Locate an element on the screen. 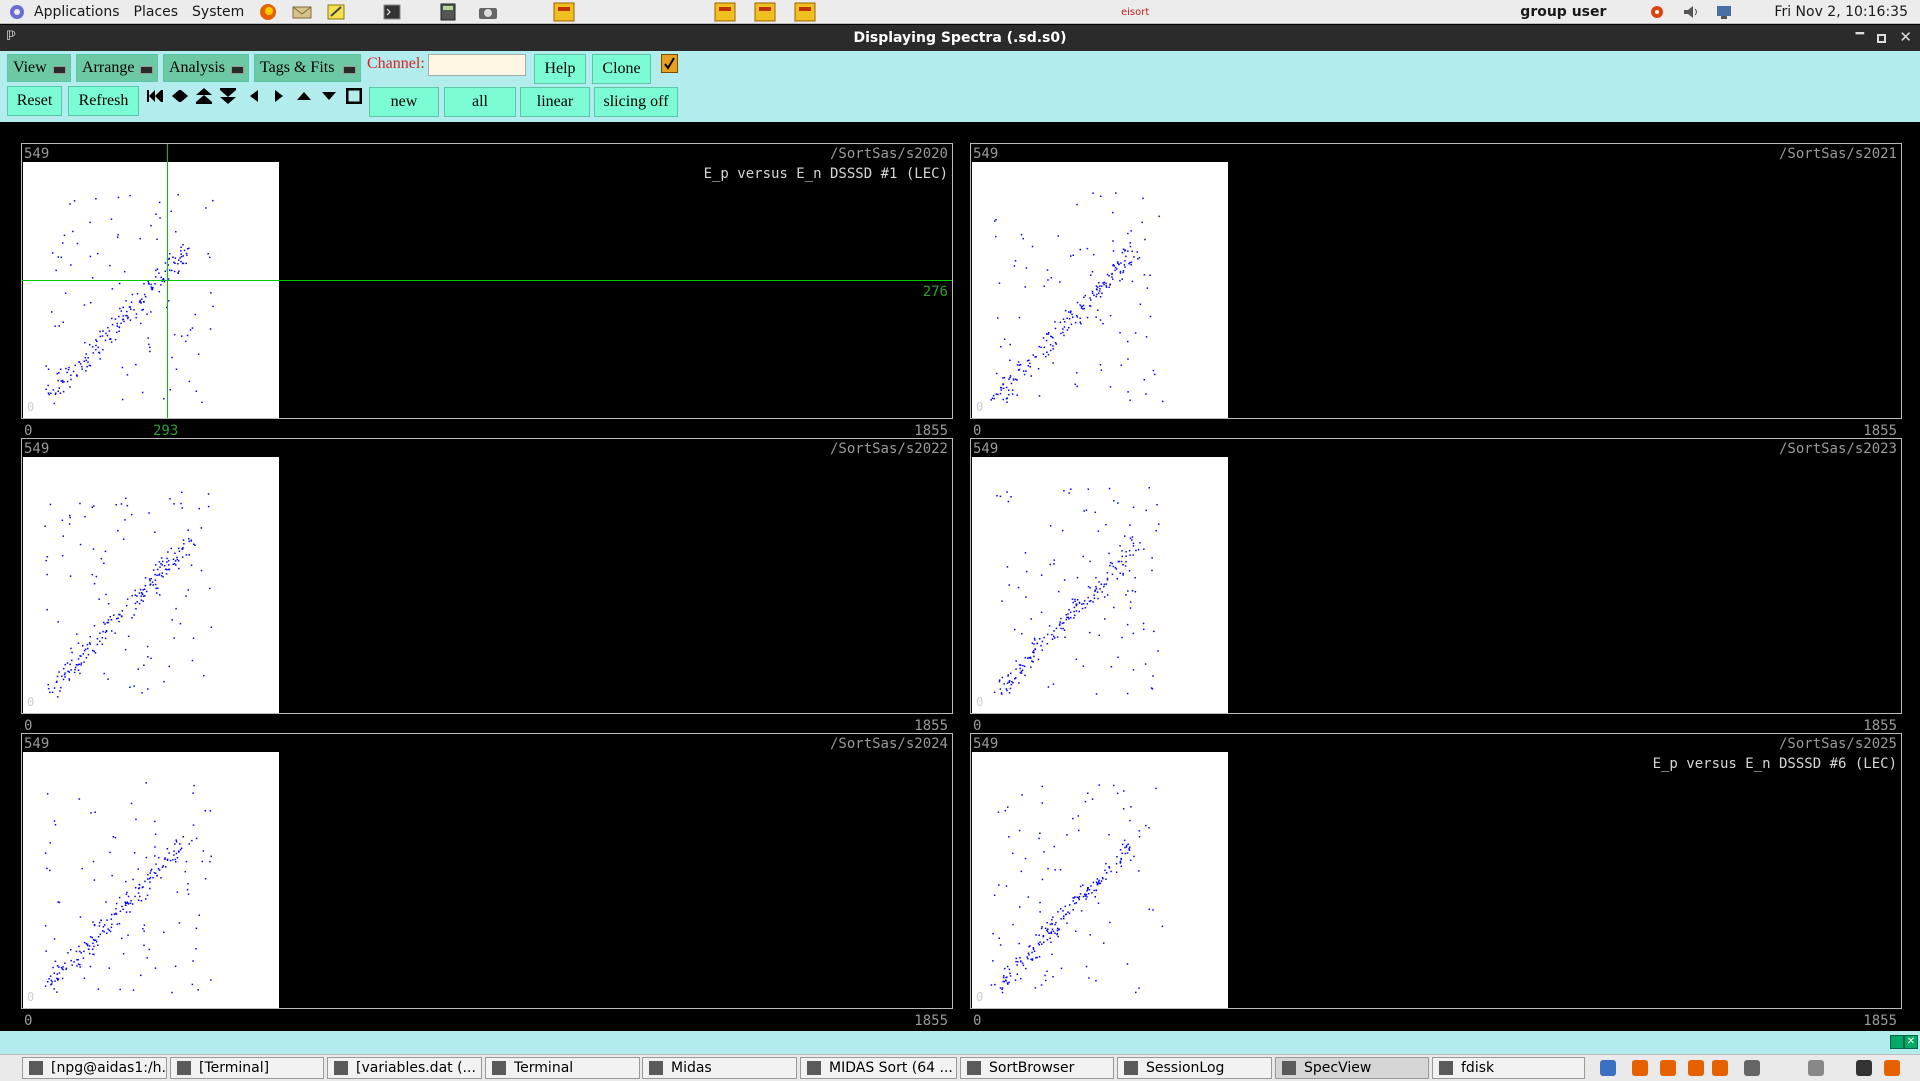 This screenshot has height=1081, width=1920. network-icon is located at coordinates (1725, 12).